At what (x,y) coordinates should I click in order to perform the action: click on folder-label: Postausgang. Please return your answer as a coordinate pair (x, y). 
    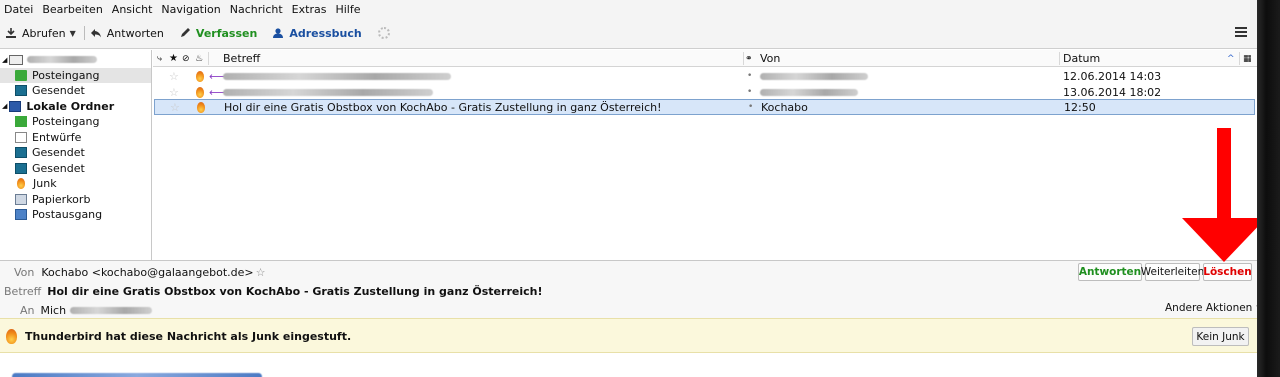
    Looking at the image, I should click on (67, 215).